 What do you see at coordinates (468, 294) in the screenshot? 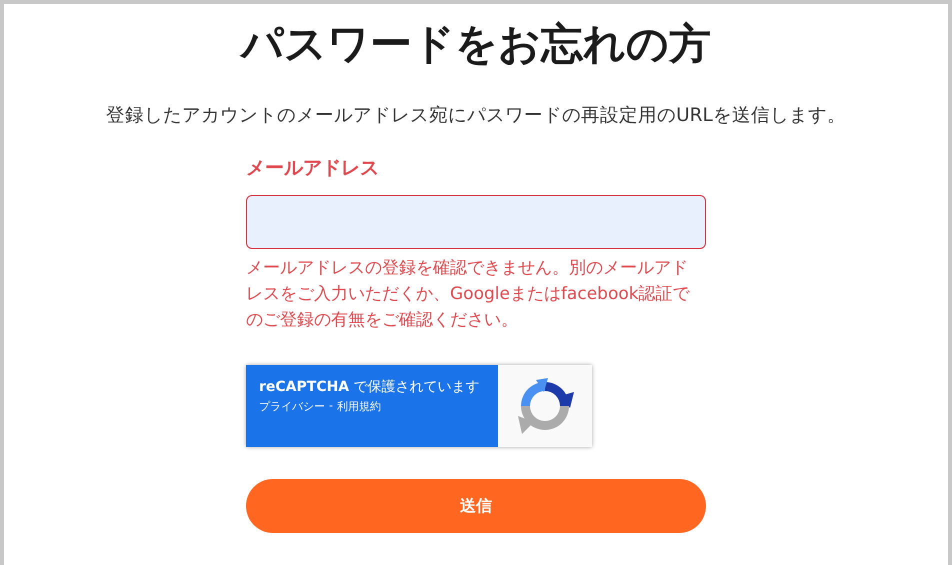
I see `error-message: メールアドレスの登録を確認できません。別のメールアドレスをご入力いただくか、Googleまたはfacebook認証でのご登録の有無をご確認ください。` at bounding box center [468, 294].